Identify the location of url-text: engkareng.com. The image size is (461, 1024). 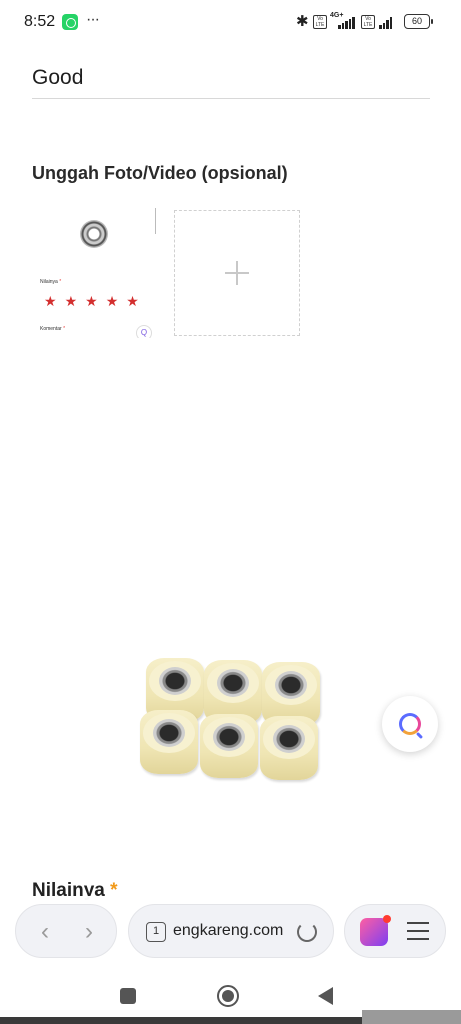
(228, 930).